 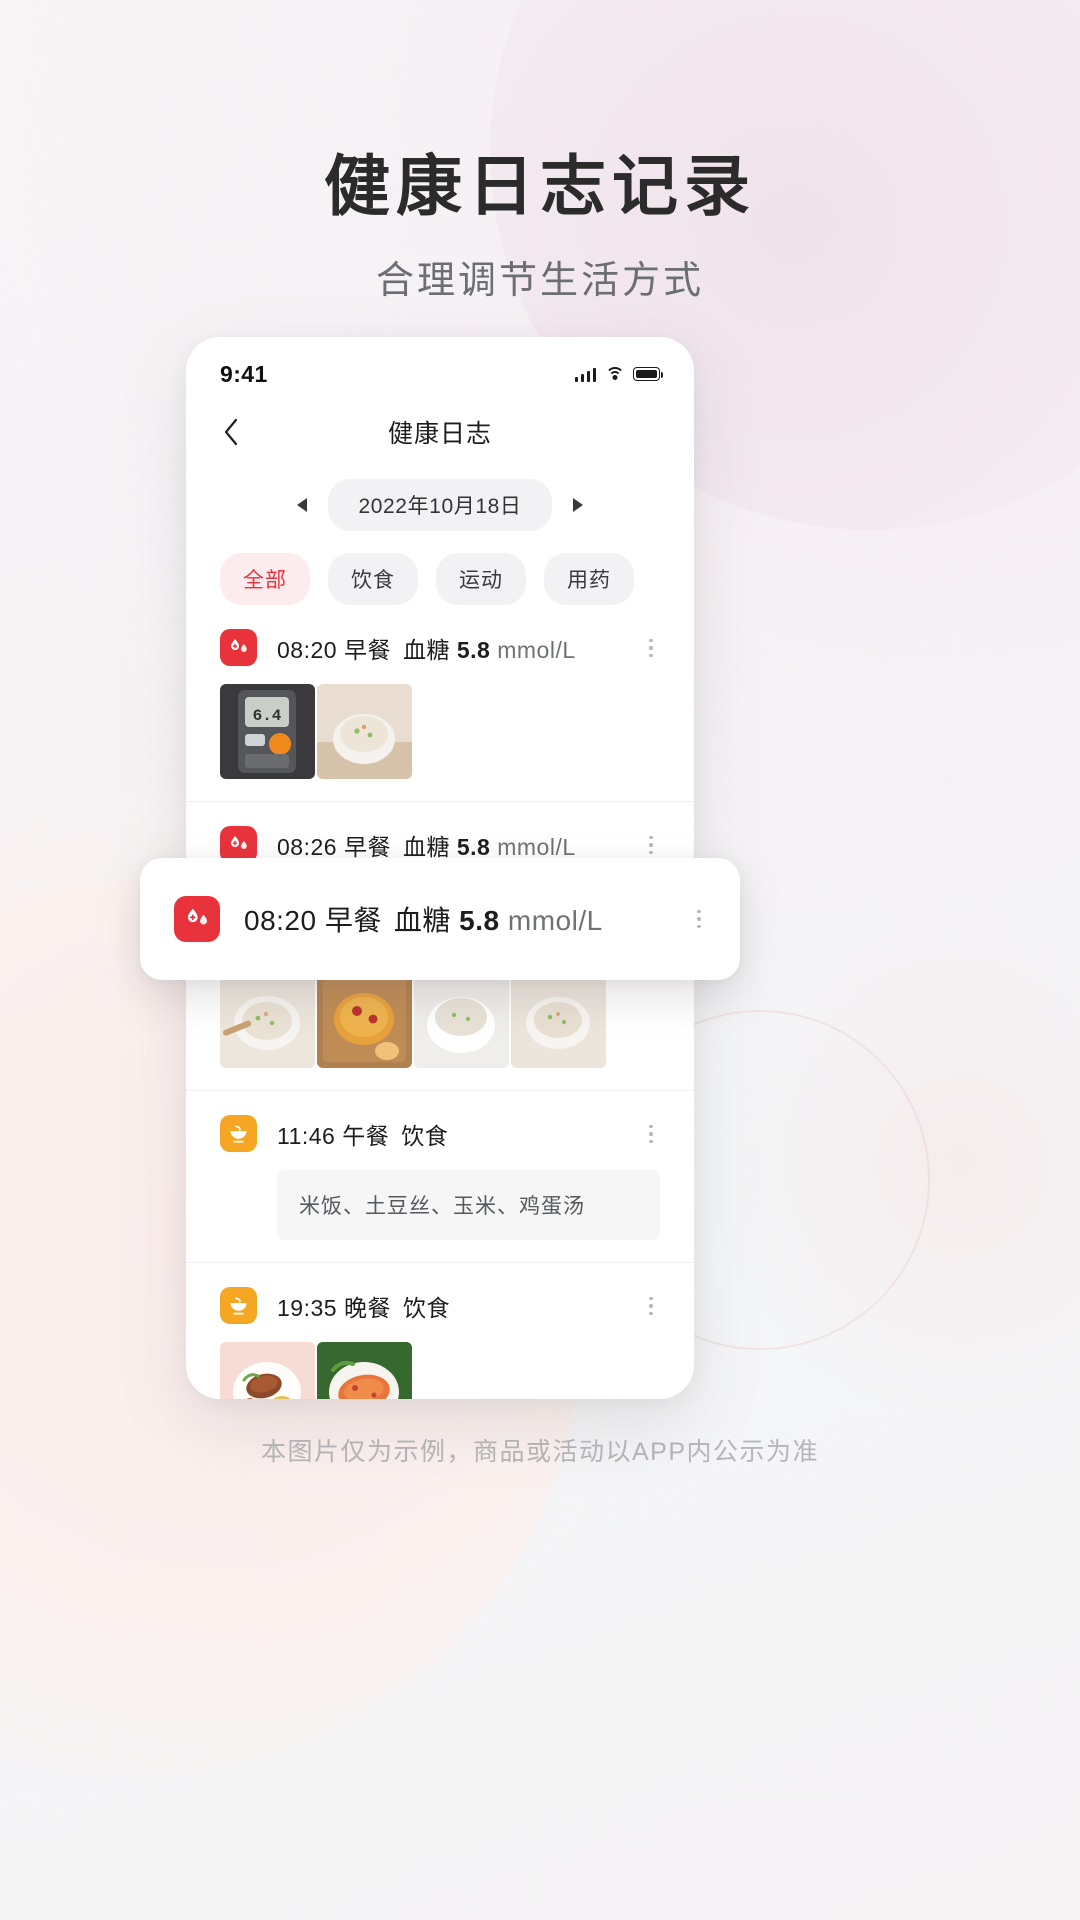 I want to click on status-time: 9:41, so click(x=244, y=373).